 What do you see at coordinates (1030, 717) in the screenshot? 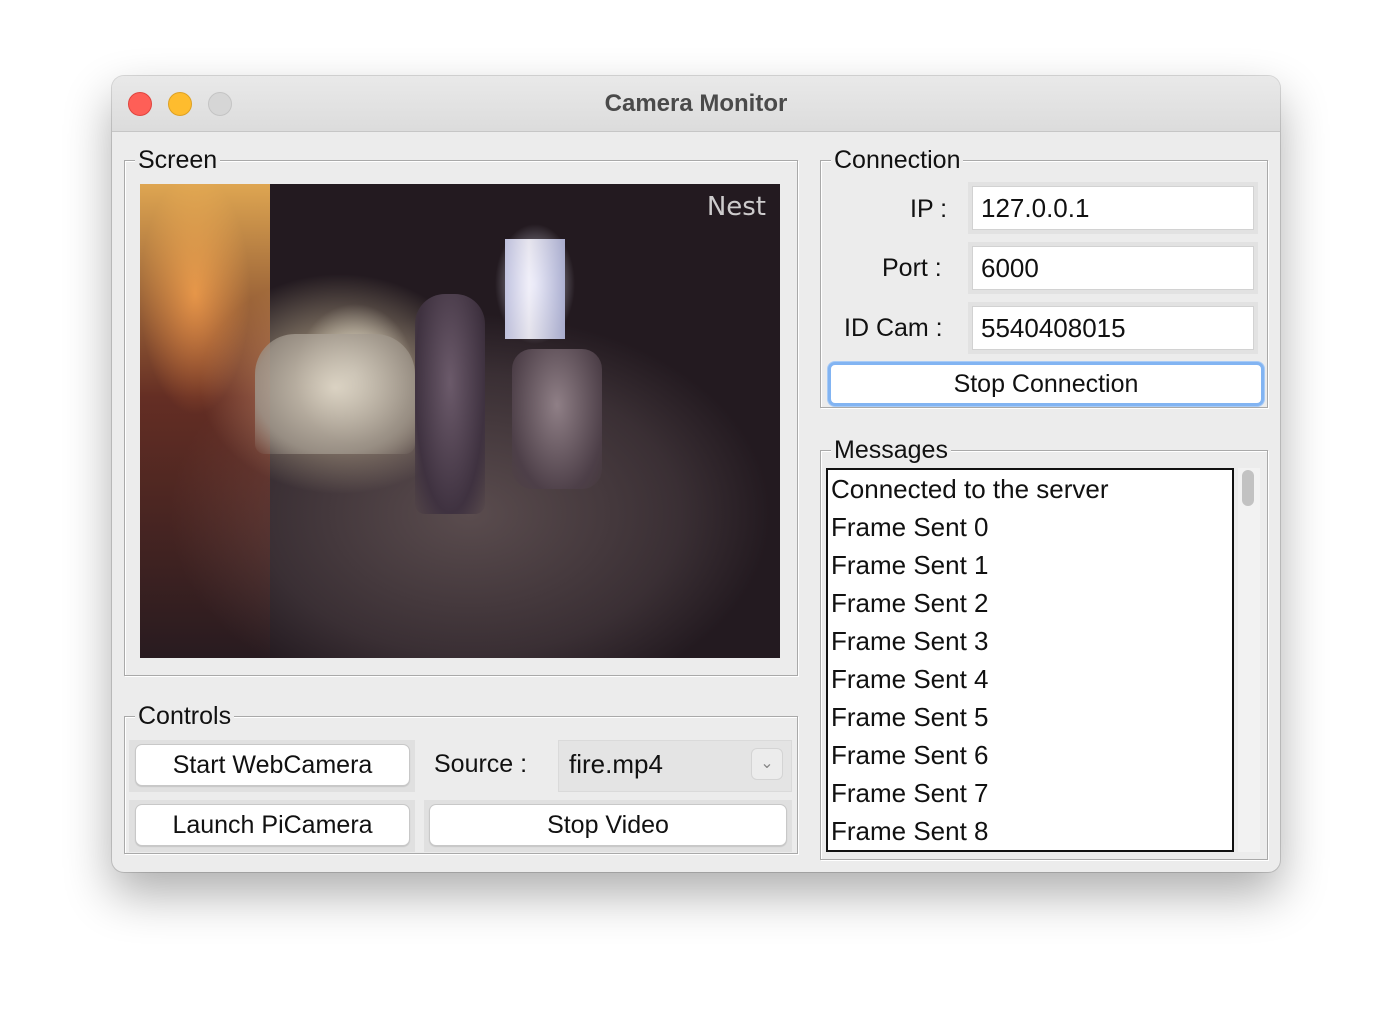
I see `list-item: Frame Sent 5` at bounding box center [1030, 717].